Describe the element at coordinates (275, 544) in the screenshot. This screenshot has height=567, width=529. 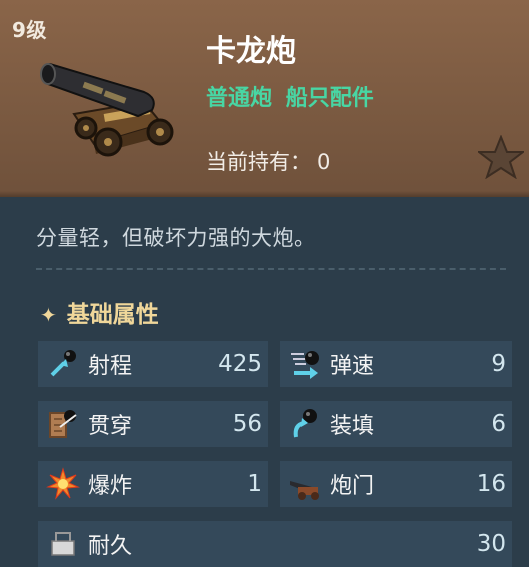
I see `stat-durability: 耐久 30` at that location.